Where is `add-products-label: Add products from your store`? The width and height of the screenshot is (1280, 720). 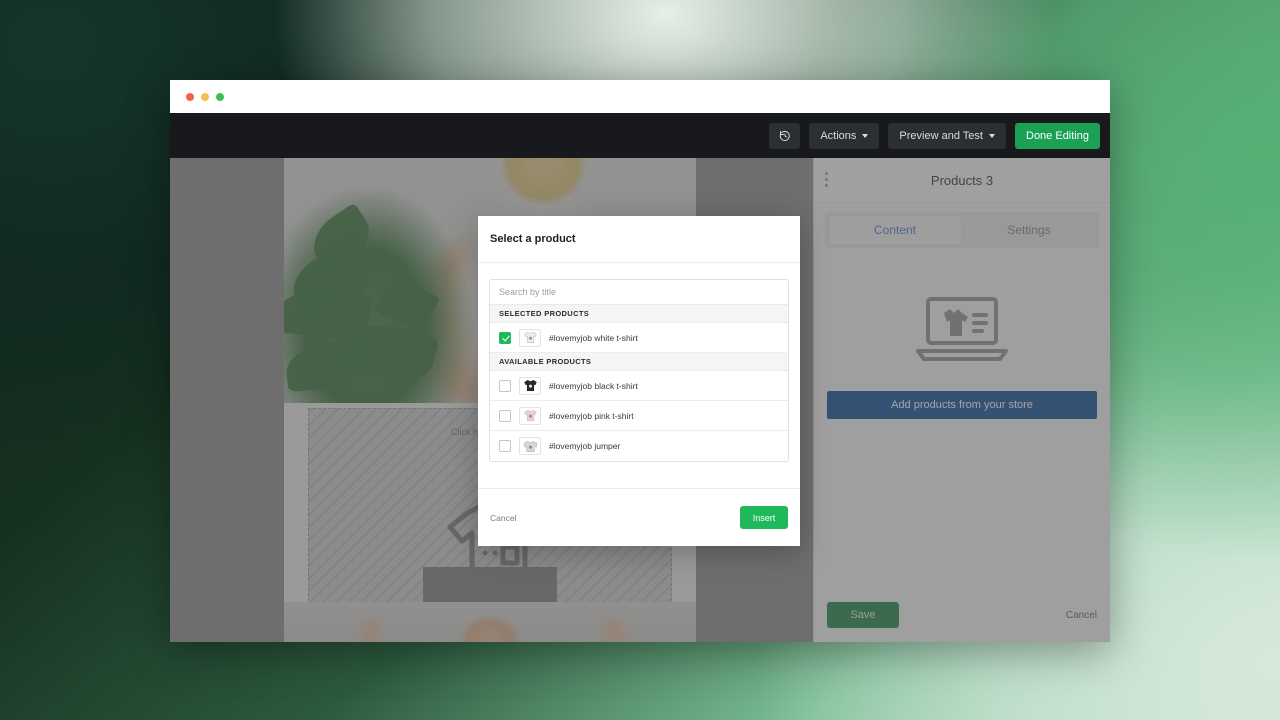 add-products-label: Add products from your store is located at coordinates (962, 405).